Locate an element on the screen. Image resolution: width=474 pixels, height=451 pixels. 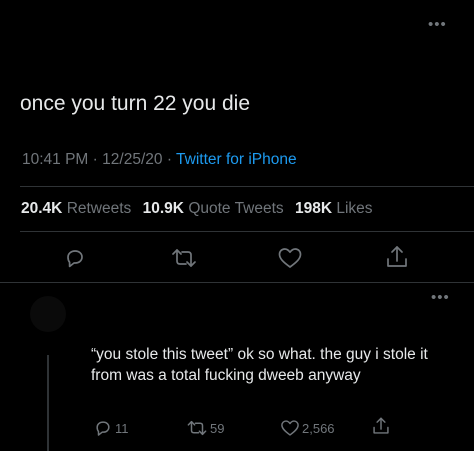
retweets-label: Retweets is located at coordinates (99, 208).